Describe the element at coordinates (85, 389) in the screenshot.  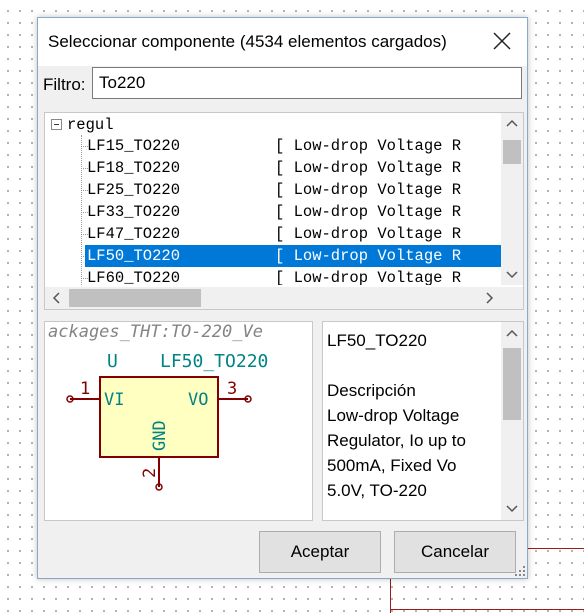
I see `pin-1-number: 1` at that location.